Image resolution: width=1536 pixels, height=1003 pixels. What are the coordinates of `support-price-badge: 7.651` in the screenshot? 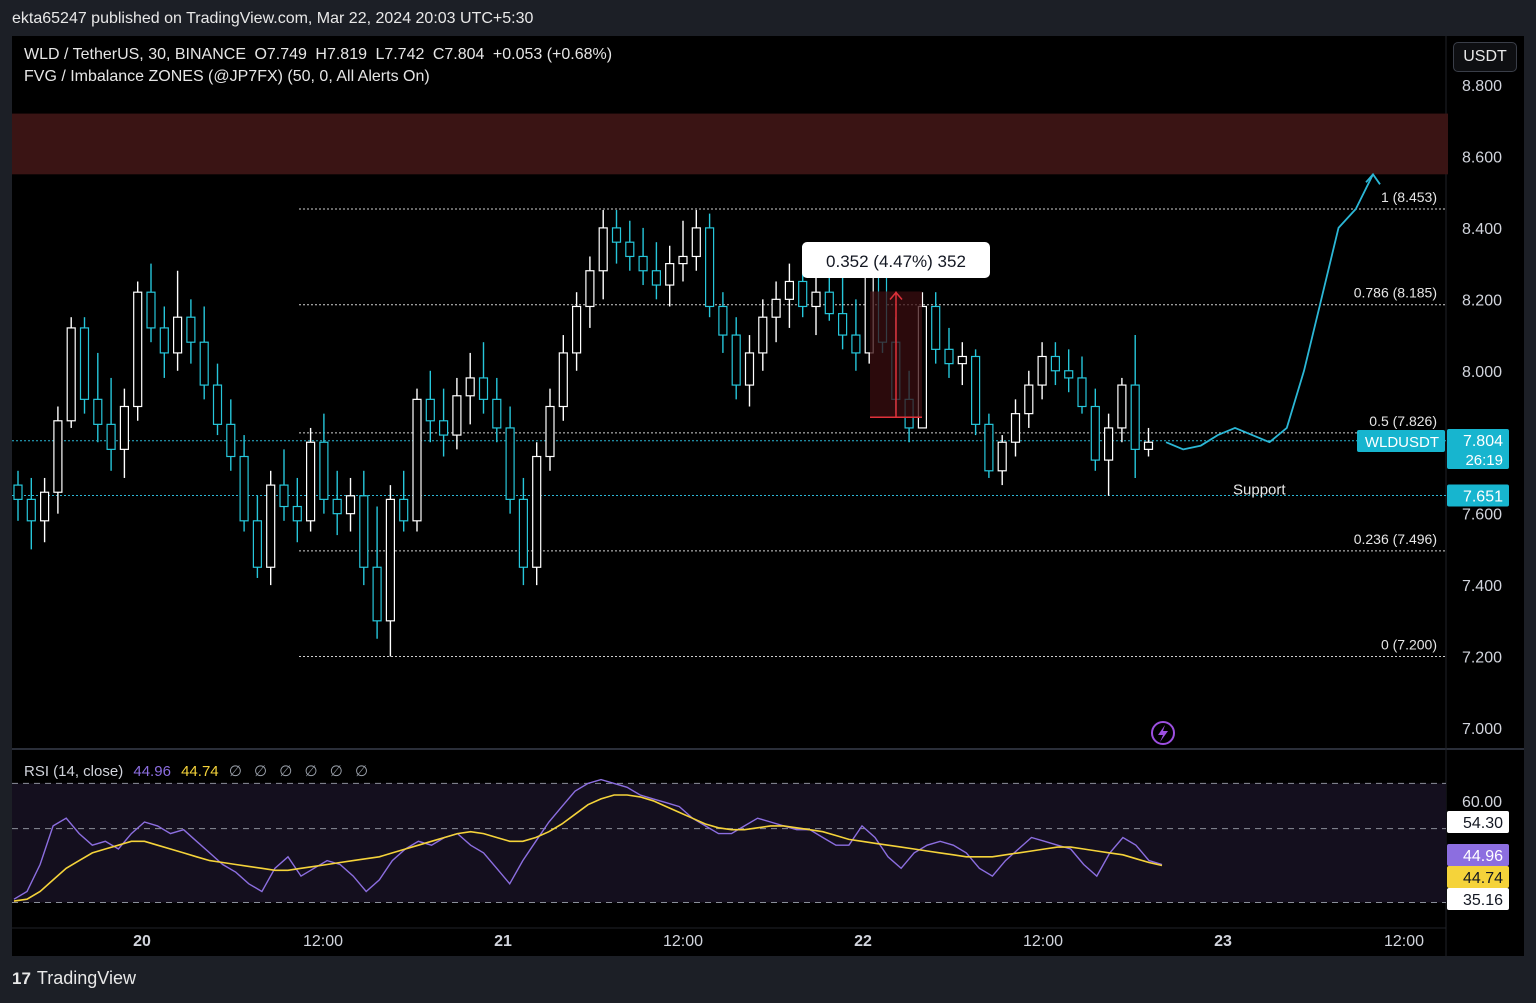 It's located at (1478, 495).